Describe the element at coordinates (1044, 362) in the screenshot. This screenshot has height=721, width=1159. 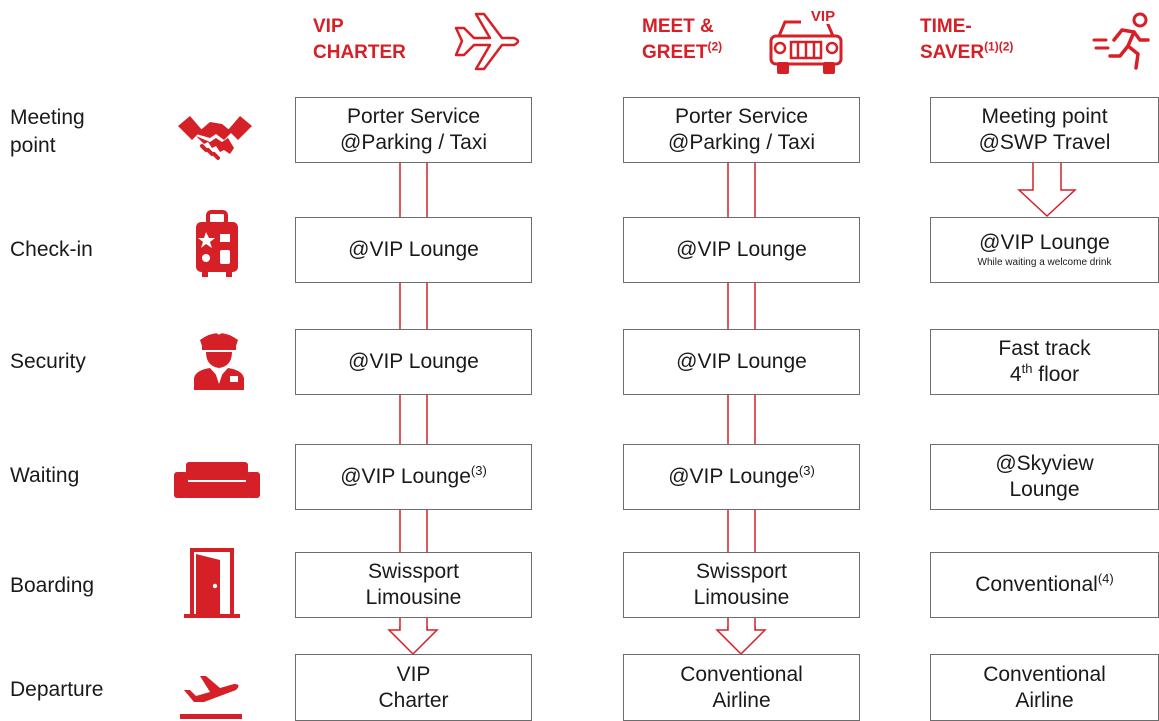
I see `step-box: Fast track 4th floor` at that location.